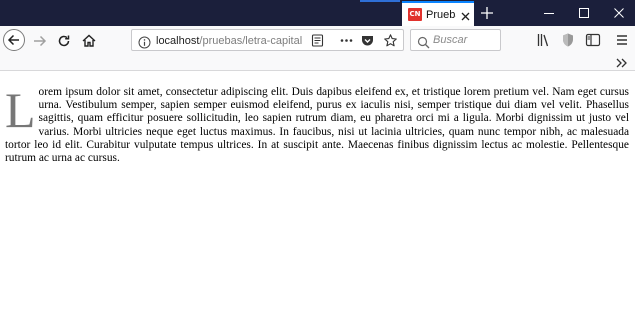  I want to click on star-icon, so click(390, 40).